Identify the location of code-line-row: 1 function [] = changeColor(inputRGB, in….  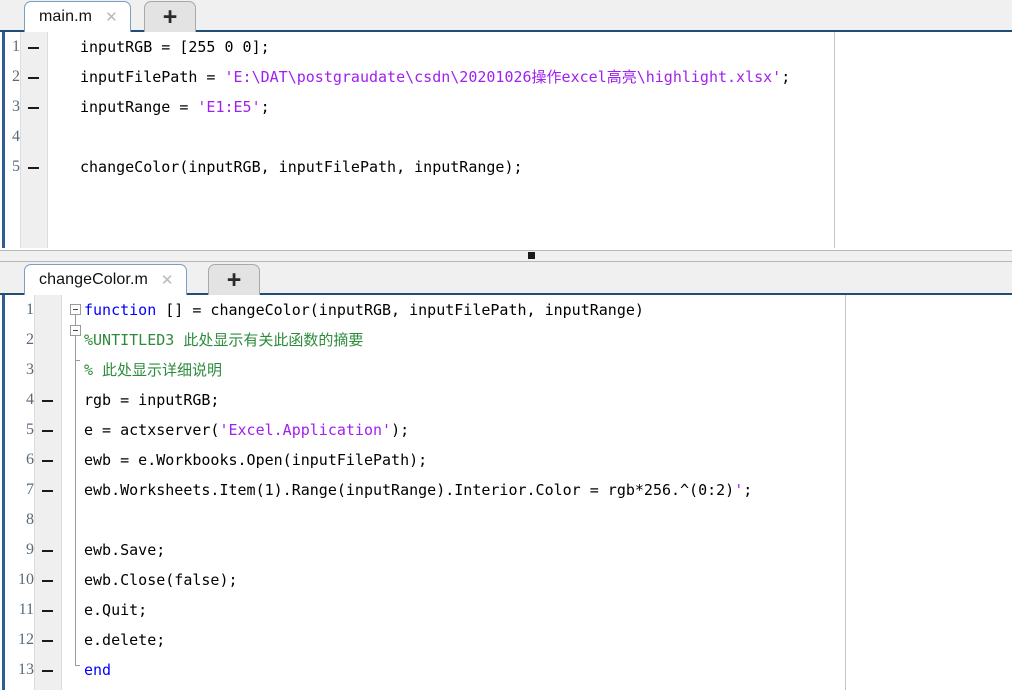
(506, 310).